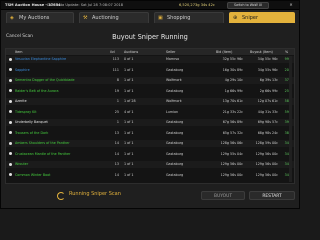 This screenshot has height=240, width=320. What do you see at coordinates (19, 36) in the screenshot?
I see `cancel-scan-button: Cancel Scan` at bounding box center [19, 36].